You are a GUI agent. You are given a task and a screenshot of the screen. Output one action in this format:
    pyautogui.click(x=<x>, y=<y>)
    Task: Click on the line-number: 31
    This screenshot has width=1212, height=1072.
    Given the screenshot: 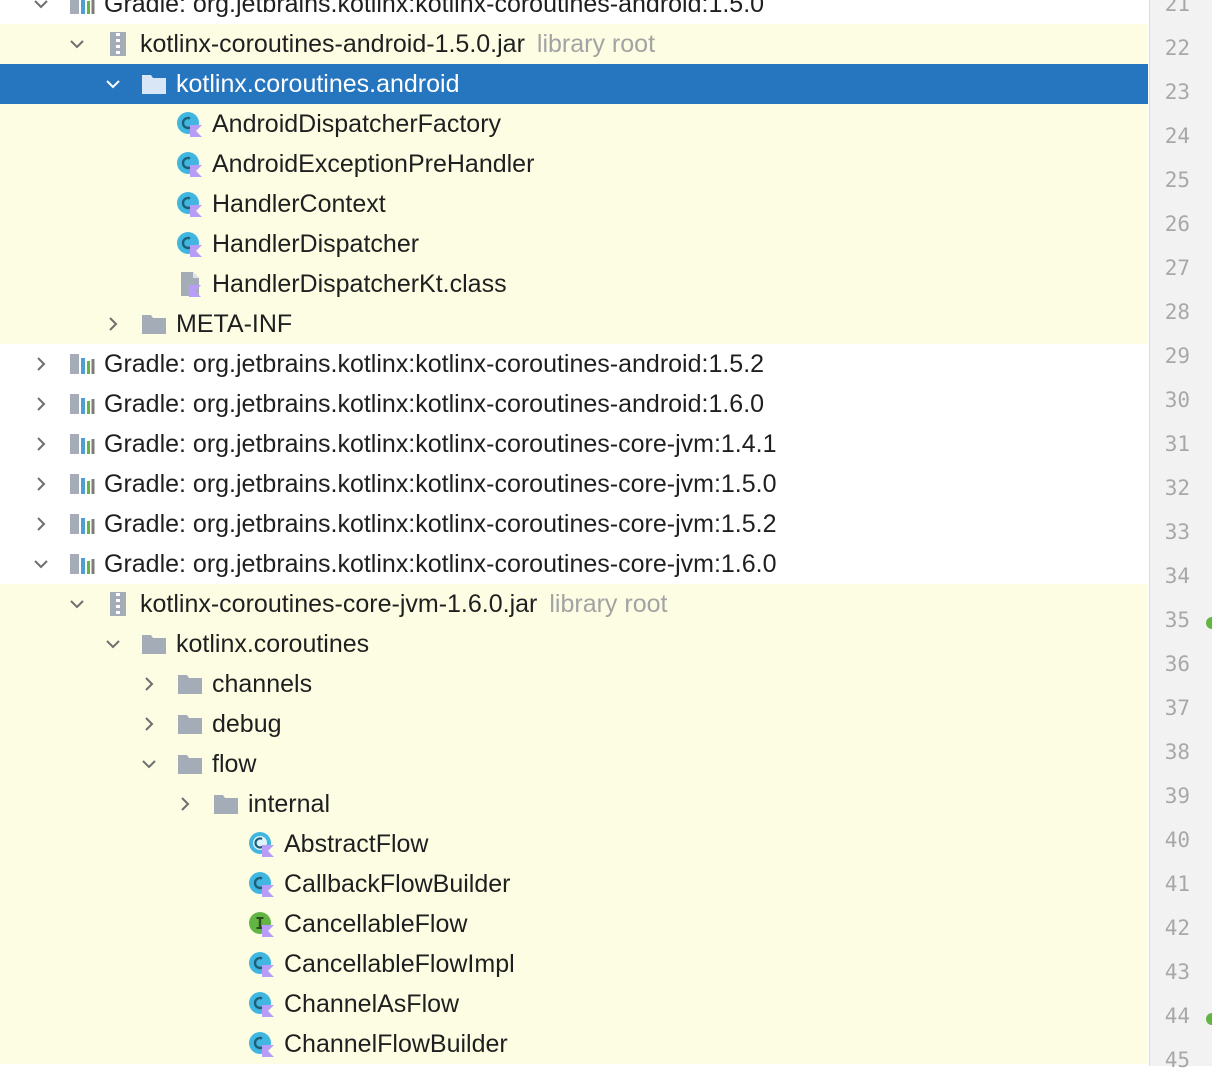 What is the action you would take?
    pyautogui.click(x=1177, y=444)
    